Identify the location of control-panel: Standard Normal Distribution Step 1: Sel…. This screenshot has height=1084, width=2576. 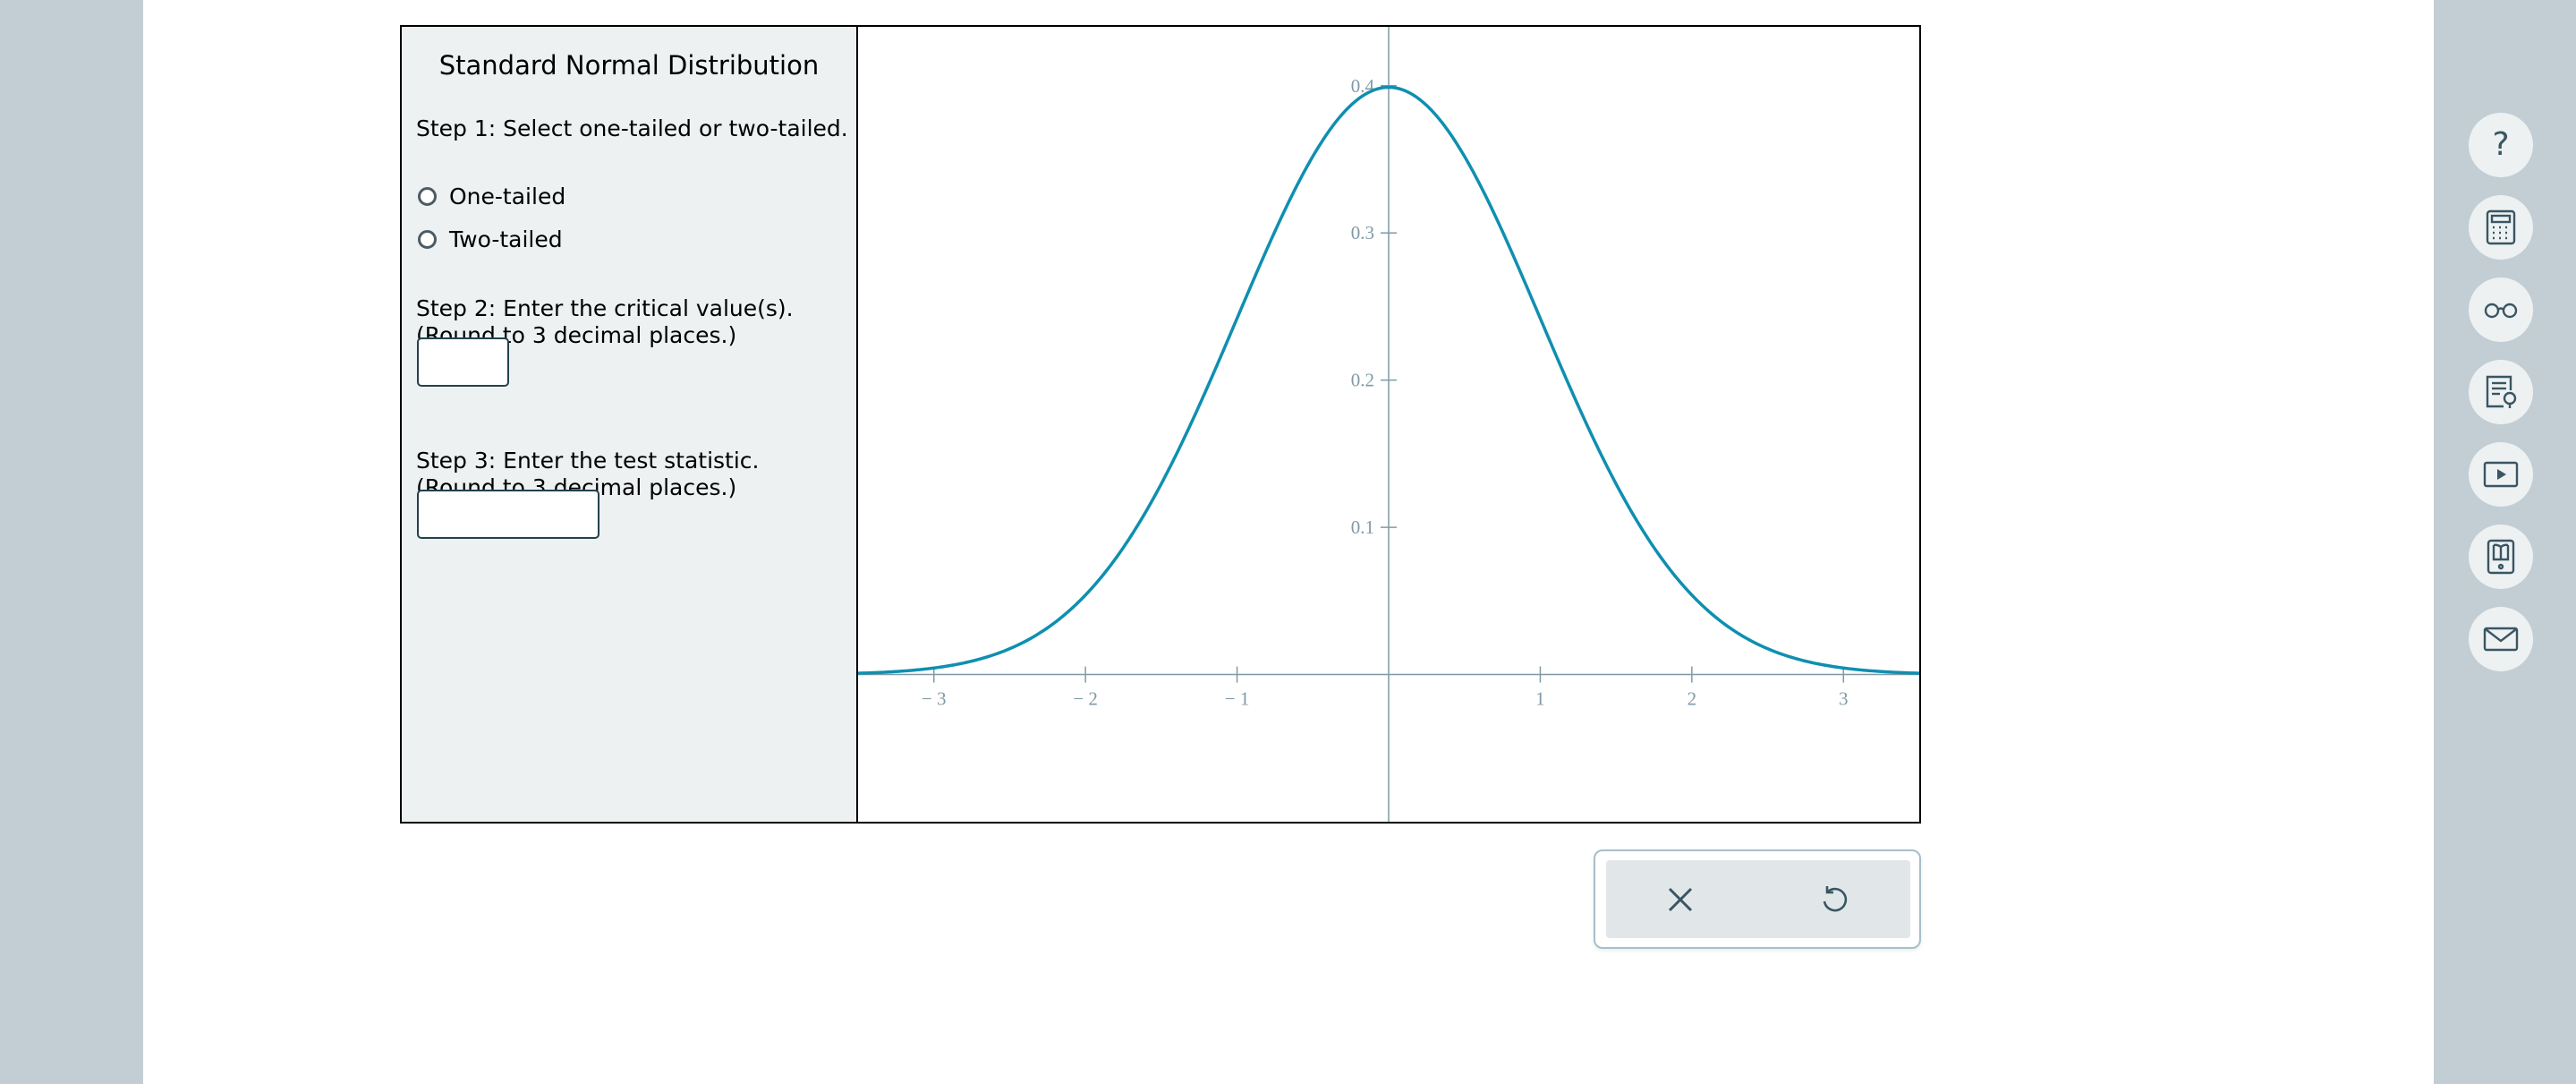
(630, 425).